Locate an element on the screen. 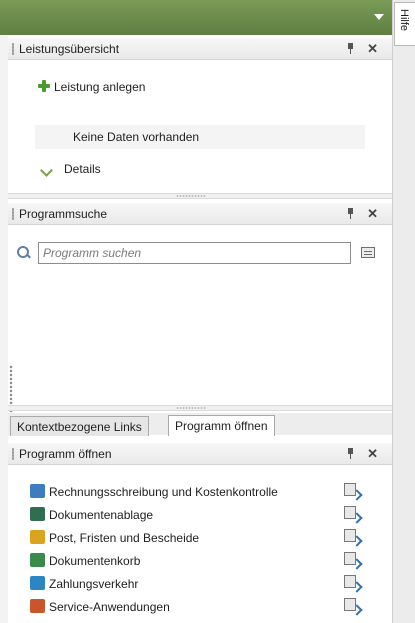 The width and height of the screenshot is (415, 623). mail-deadline-icon is located at coordinates (37, 537).